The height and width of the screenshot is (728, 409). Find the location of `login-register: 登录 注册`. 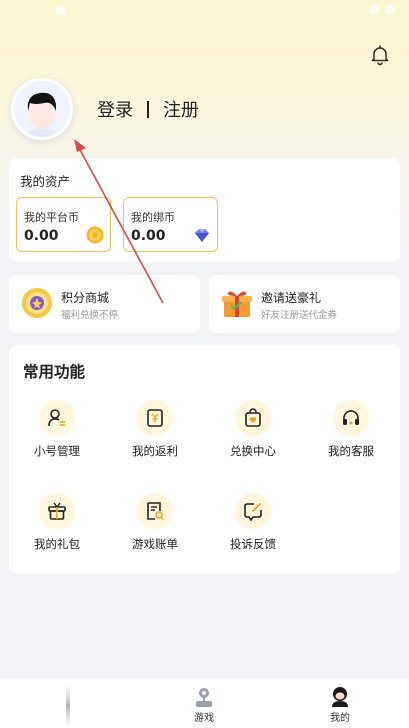

login-register: 登录 注册 is located at coordinates (148, 109).